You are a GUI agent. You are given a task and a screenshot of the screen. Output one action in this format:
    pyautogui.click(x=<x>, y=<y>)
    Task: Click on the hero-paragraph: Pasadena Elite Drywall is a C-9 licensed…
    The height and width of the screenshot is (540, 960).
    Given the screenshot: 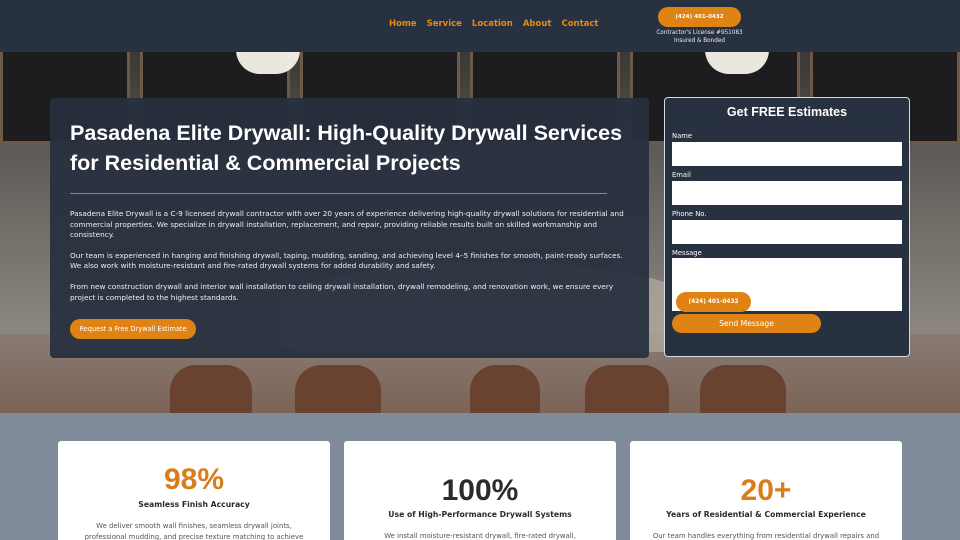 What is the action you would take?
    pyautogui.click(x=347, y=224)
    